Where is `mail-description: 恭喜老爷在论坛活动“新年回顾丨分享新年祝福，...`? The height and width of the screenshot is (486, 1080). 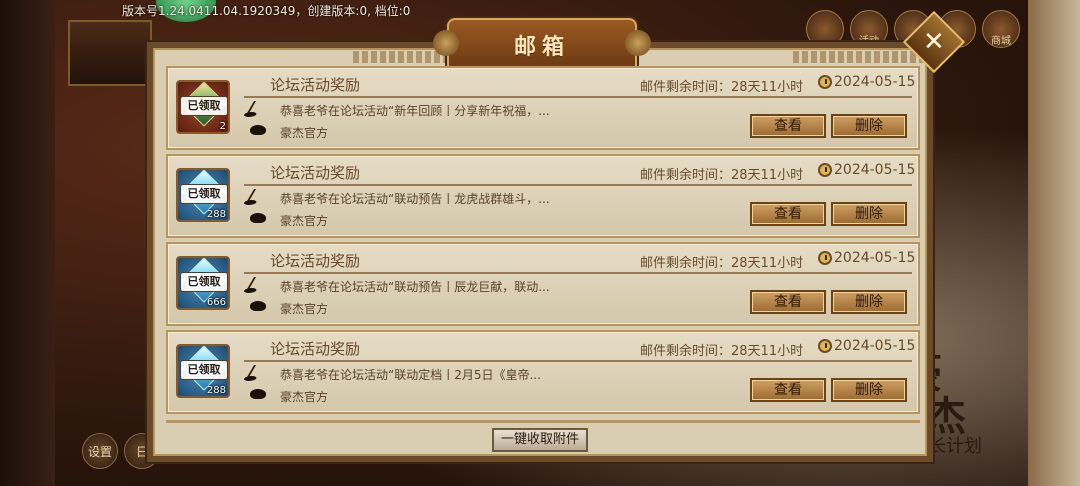
mail-description: 恭喜老爷在论坛活动“新年回顾丨分享新年祝福，... is located at coordinates (415, 111).